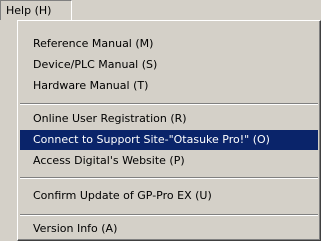 This screenshot has width=321, height=241. Describe the element at coordinates (169, 119) in the screenshot. I see `menu-item-online-user-registration: Online User Registration (R)` at that location.